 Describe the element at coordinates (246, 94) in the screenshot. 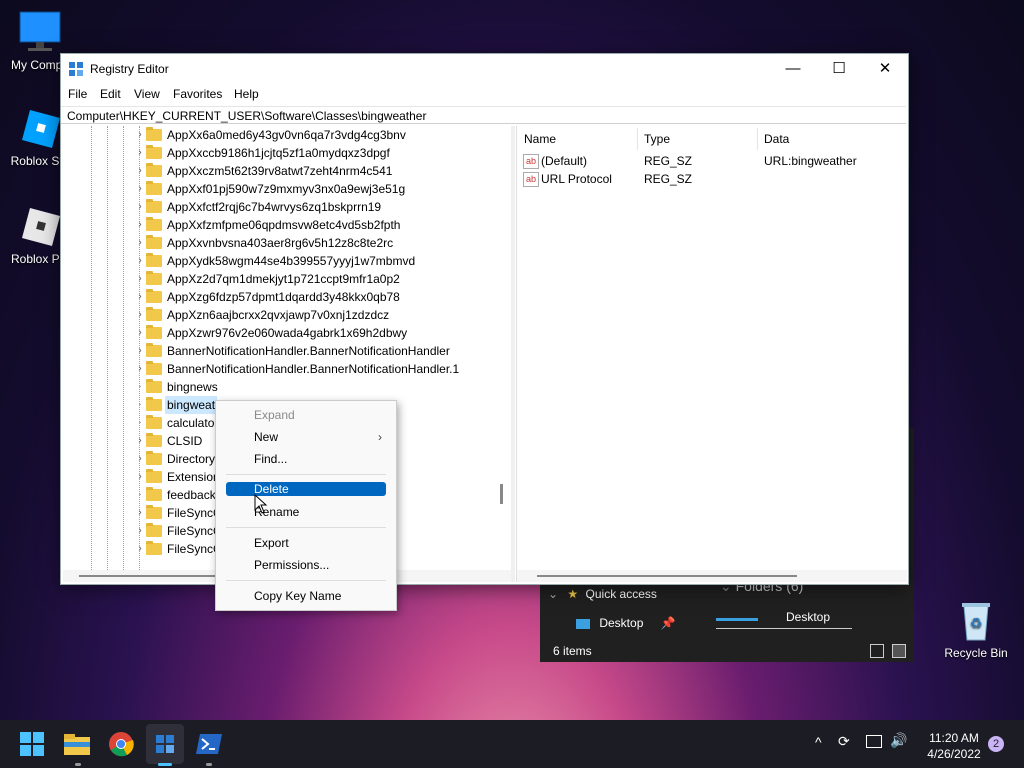

I see `menu-help: Help` at that location.